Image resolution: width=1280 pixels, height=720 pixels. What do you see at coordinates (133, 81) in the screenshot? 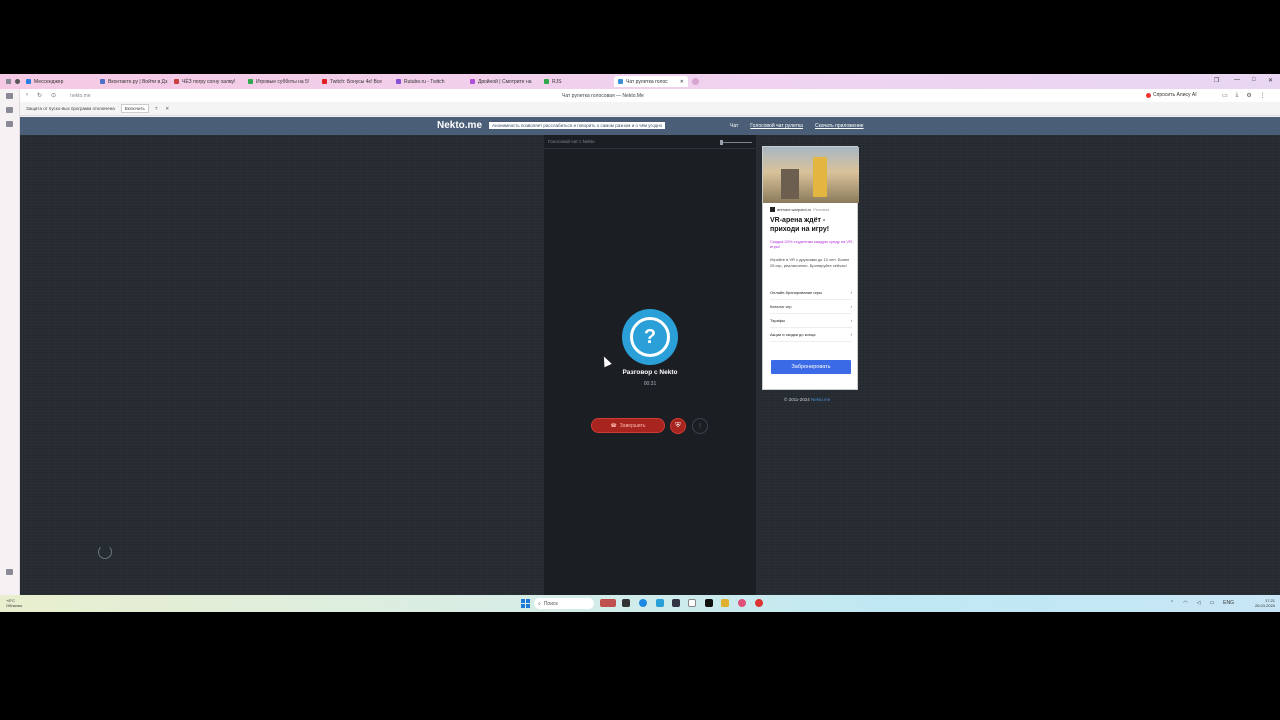
I see `browser-tab: Вконтакте.ру | Войти в Дз` at bounding box center [133, 81].